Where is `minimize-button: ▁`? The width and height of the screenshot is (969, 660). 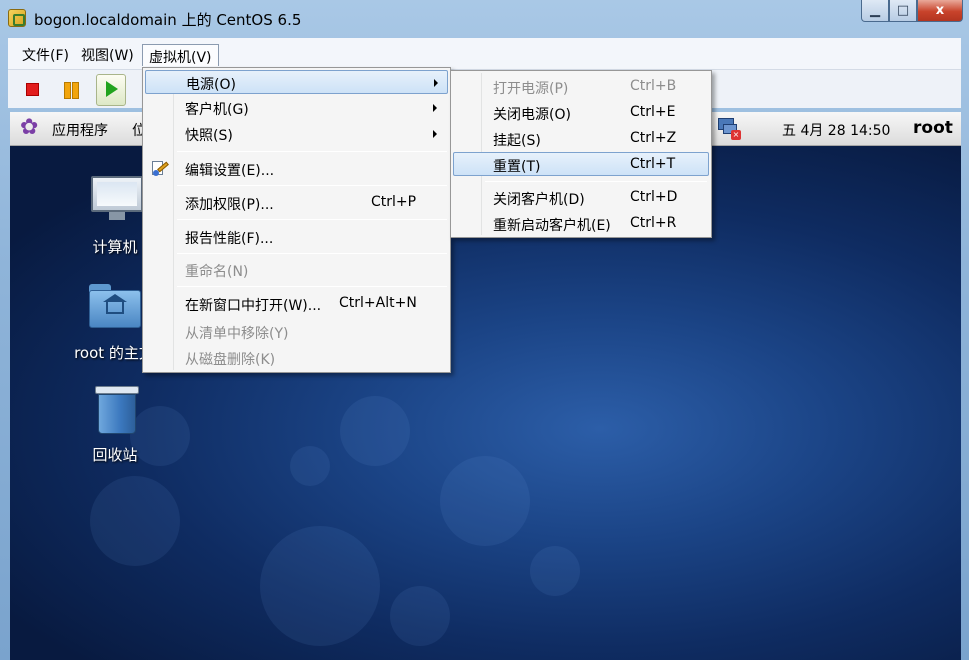
minimize-button: ▁ is located at coordinates (875, 11).